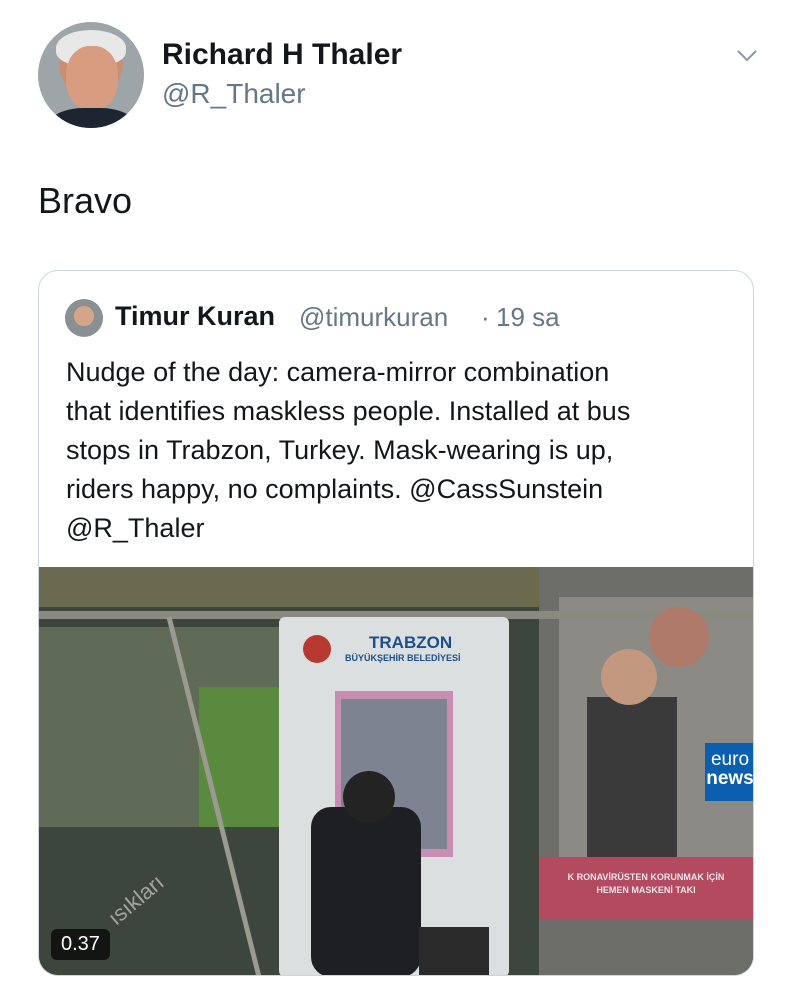  I want to click on quoted-timestamp: 19 sa, so click(528, 317).